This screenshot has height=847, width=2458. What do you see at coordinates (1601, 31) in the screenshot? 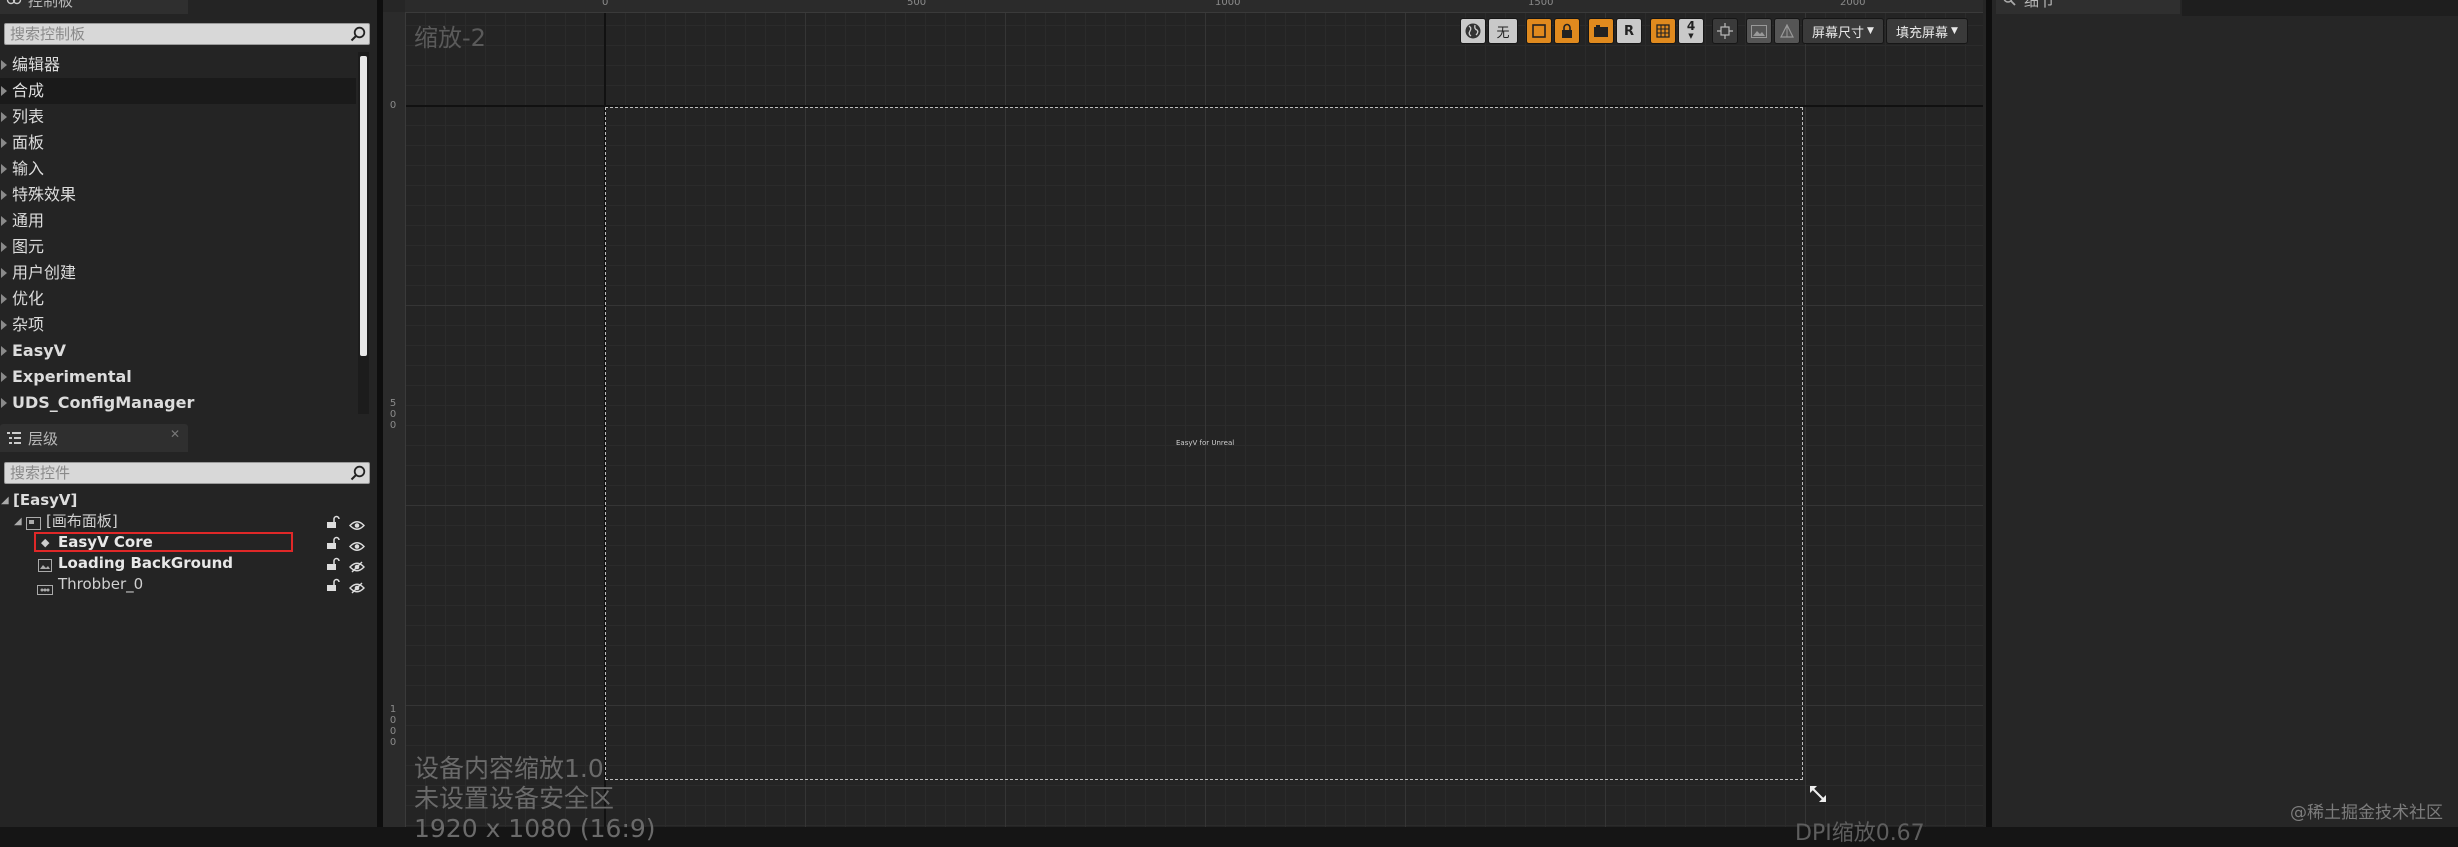
I see `locale-toggle-button` at bounding box center [1601, 31].